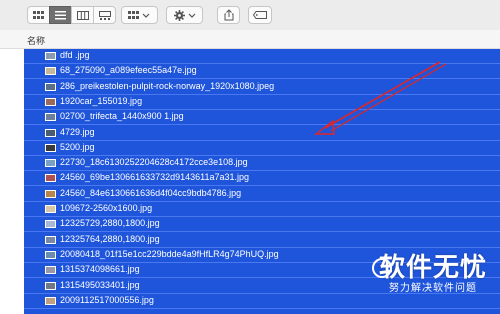 The width and height of the screenshot is (500, 314). What do you see at coordinates (262, 133) in the screenshot?
I see `list-item: 4729.jpg` at bounding box center [262, 133].